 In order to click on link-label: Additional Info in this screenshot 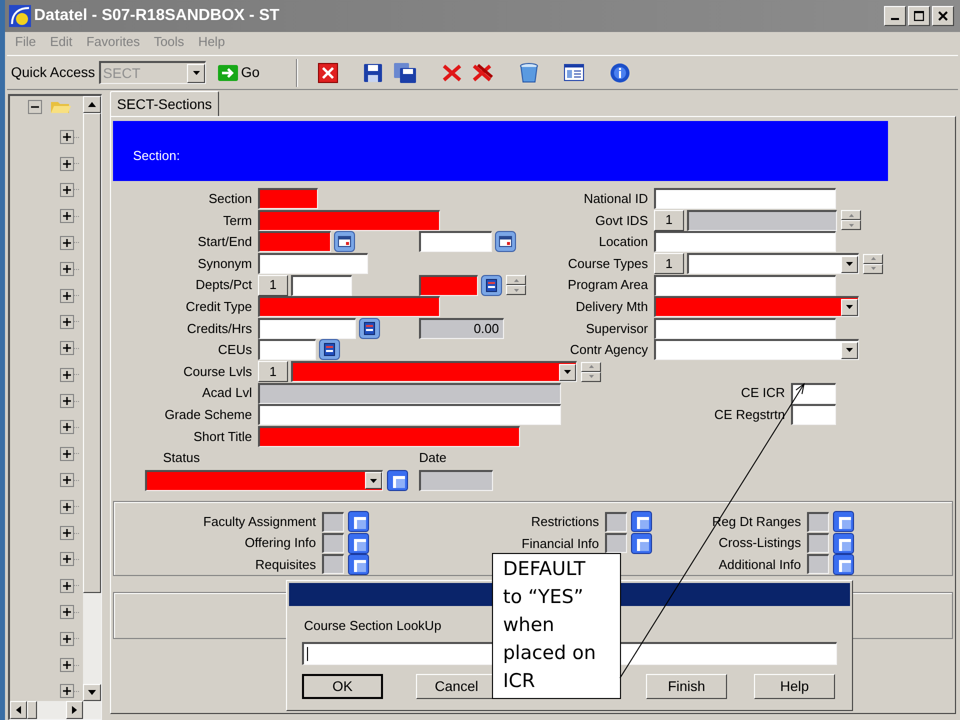, I will do `click(759, 565)`.